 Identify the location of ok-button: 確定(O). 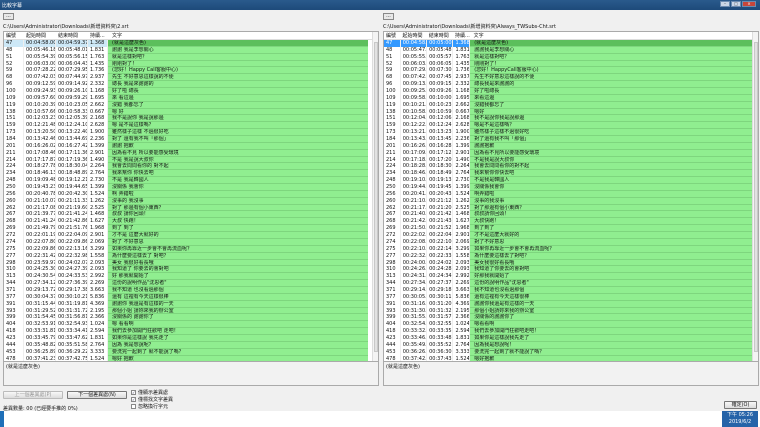
(740, 405).